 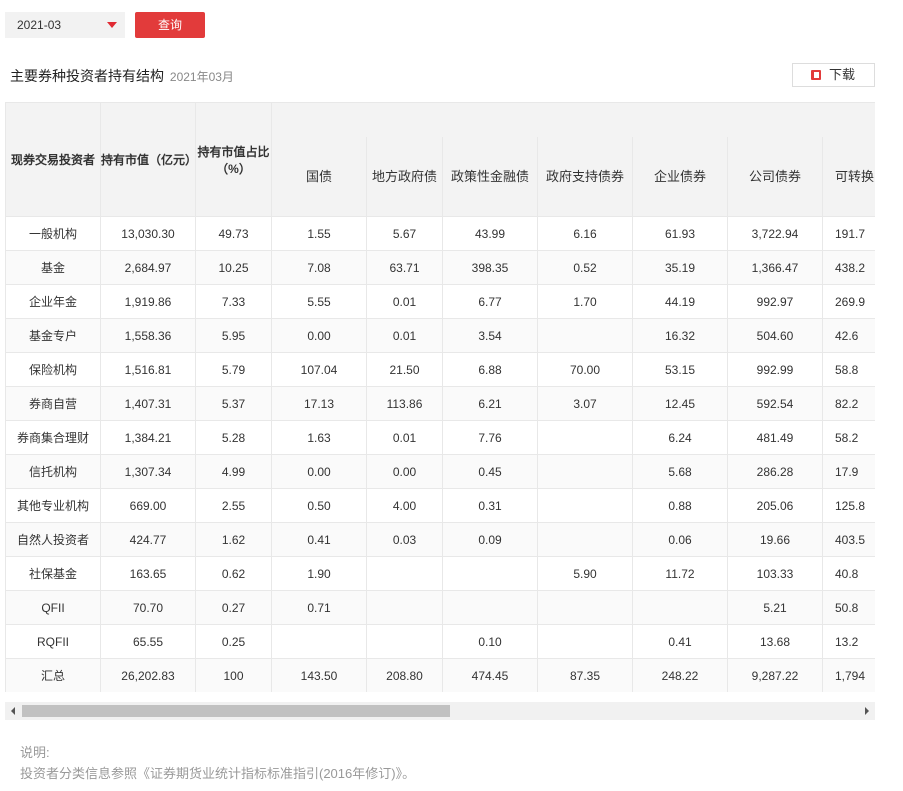 What do you see at coordinates (87, 76) in the screenshot?
I see `title-text: 主要券种投资者持有结构` at bounding box center [87, 76].